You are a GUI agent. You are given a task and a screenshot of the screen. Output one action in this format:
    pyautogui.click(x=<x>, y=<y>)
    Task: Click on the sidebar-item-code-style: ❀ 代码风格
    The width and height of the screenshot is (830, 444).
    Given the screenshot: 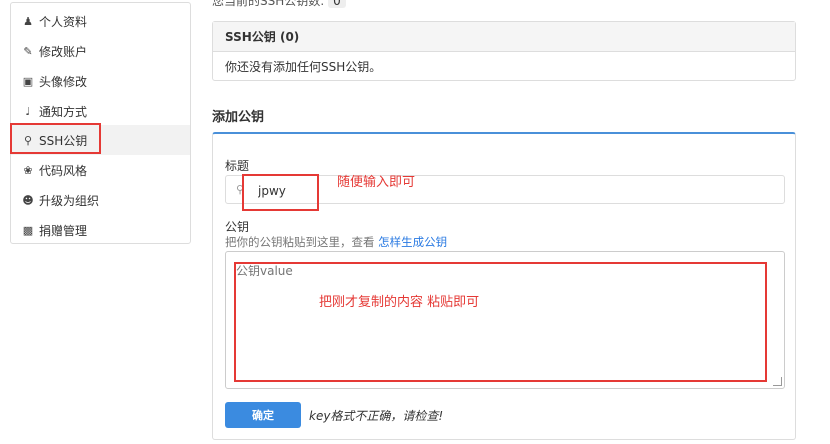 What is the action you would take?
    pyautogui.click(x=100, y=170)
    